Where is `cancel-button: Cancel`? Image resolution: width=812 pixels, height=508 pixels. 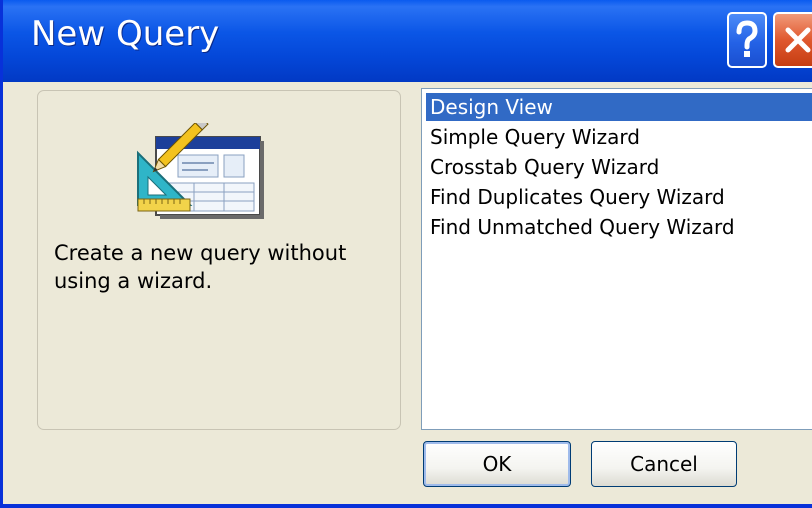 cancel-button: Cancel is located at coordinates (664, 464).